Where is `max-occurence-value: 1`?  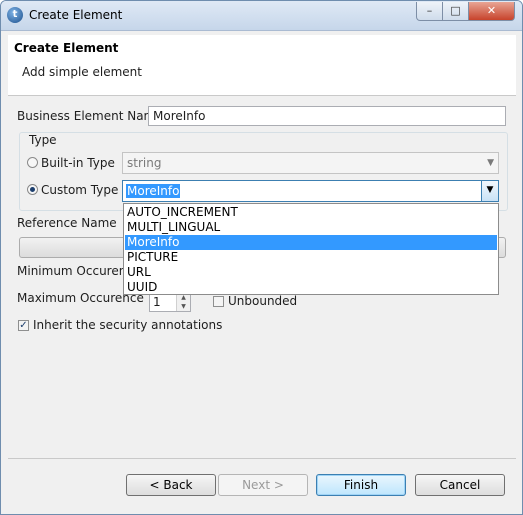
max-occurence-value: 1 is located at coordinates (157, 302).